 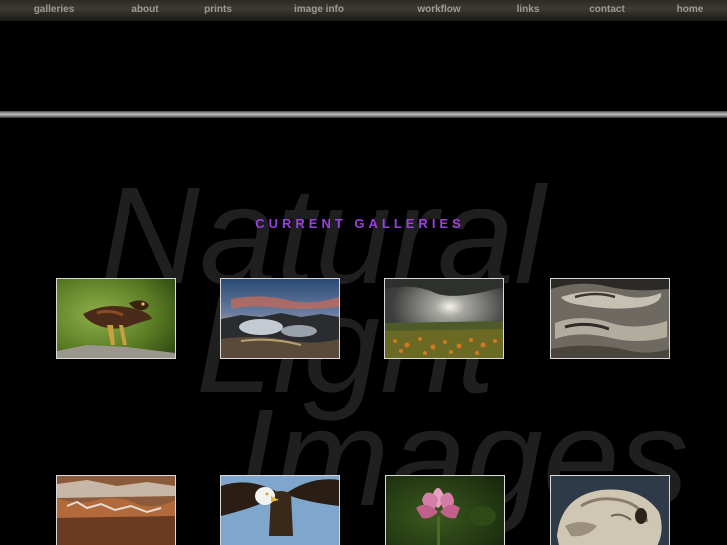 I want to click on gallery-thumb-eagle, so click(x=280, y=510).